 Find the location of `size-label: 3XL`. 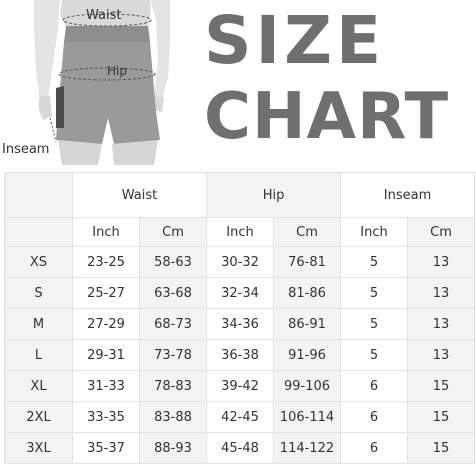

size-label: 3XL is located at coordinates (38, 448).